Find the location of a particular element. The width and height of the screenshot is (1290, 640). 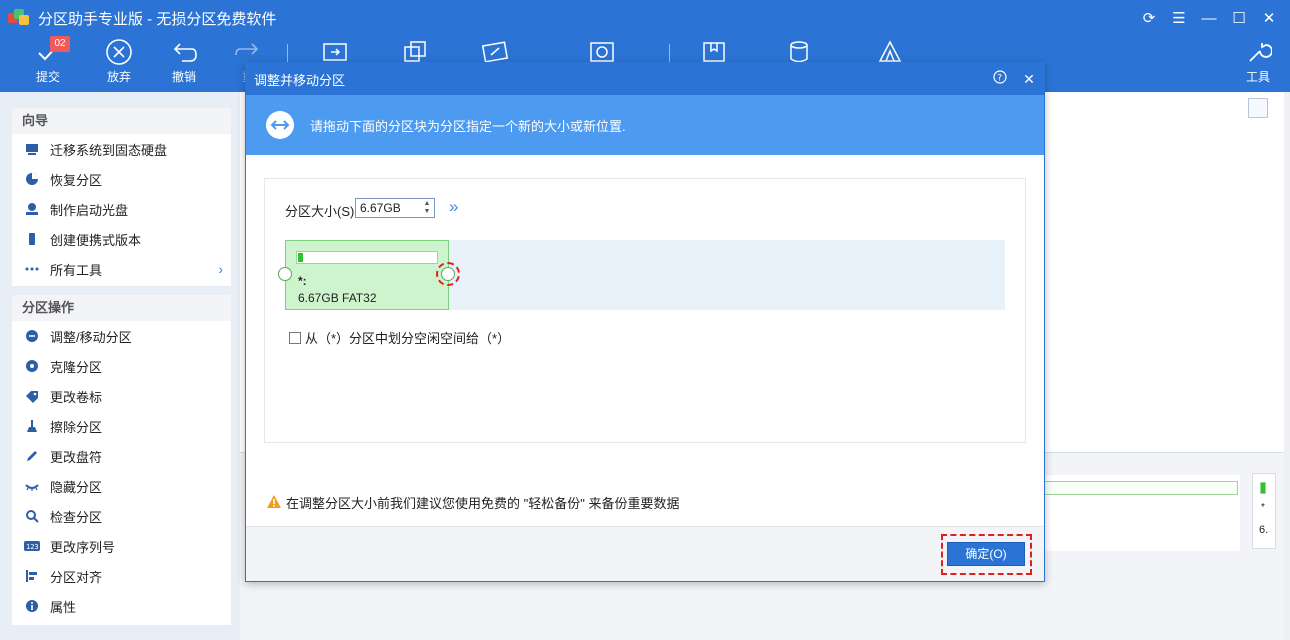

wipe-icon is located at coordinates (32, 426).